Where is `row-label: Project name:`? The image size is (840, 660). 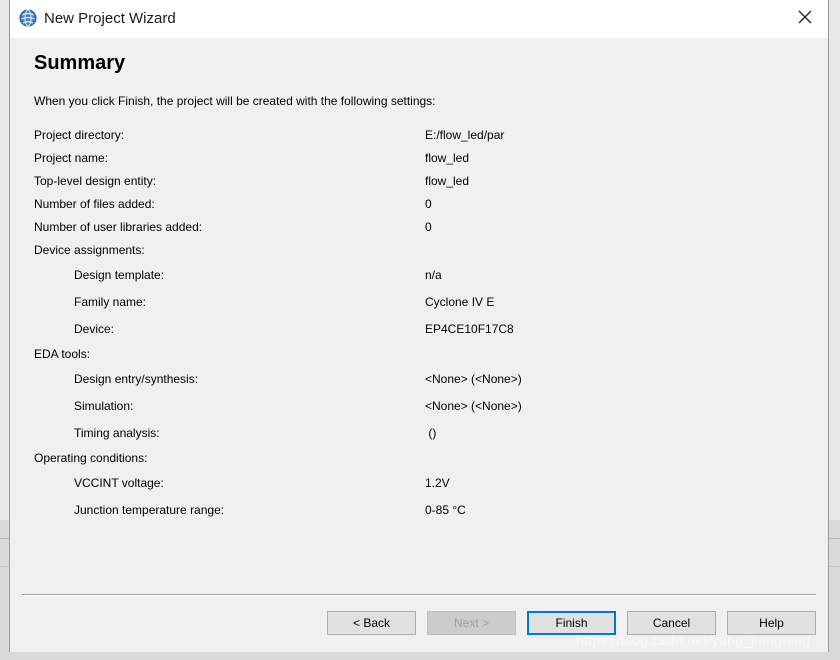
row-label: Project name: is located at coordinates (71, 158).